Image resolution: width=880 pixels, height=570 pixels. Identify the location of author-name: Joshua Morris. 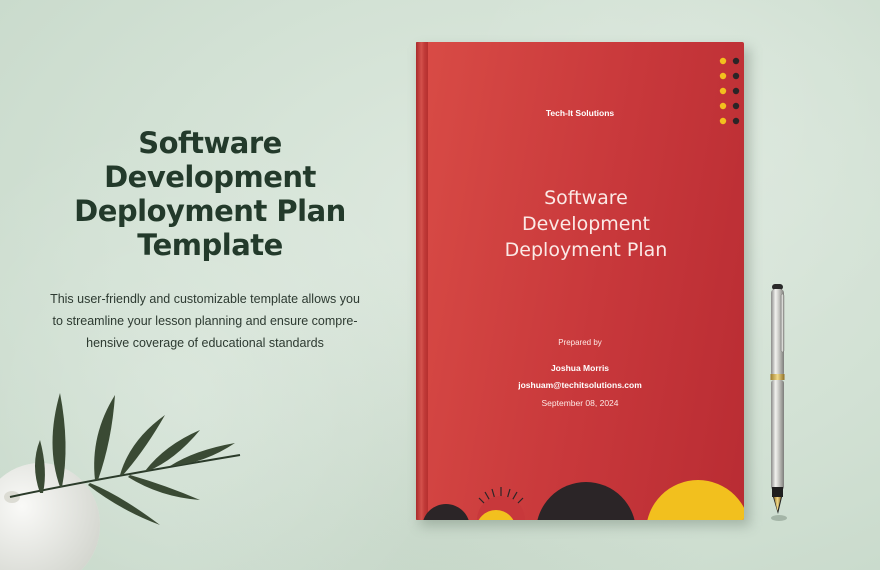
(580, 368).